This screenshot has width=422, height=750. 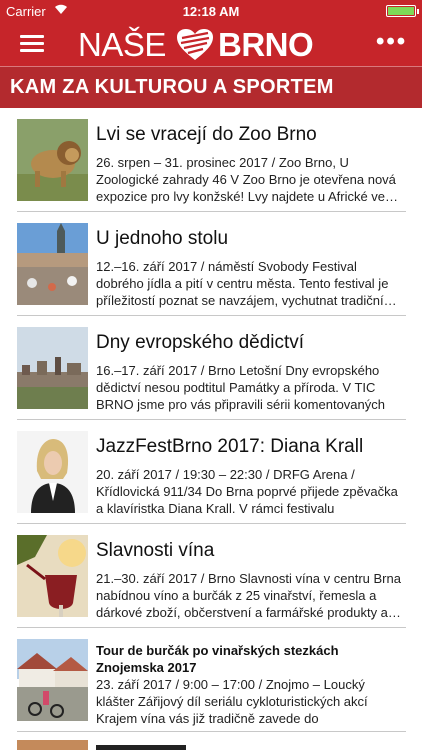 I want to click on heart-icon, so click(x=195, y=44).